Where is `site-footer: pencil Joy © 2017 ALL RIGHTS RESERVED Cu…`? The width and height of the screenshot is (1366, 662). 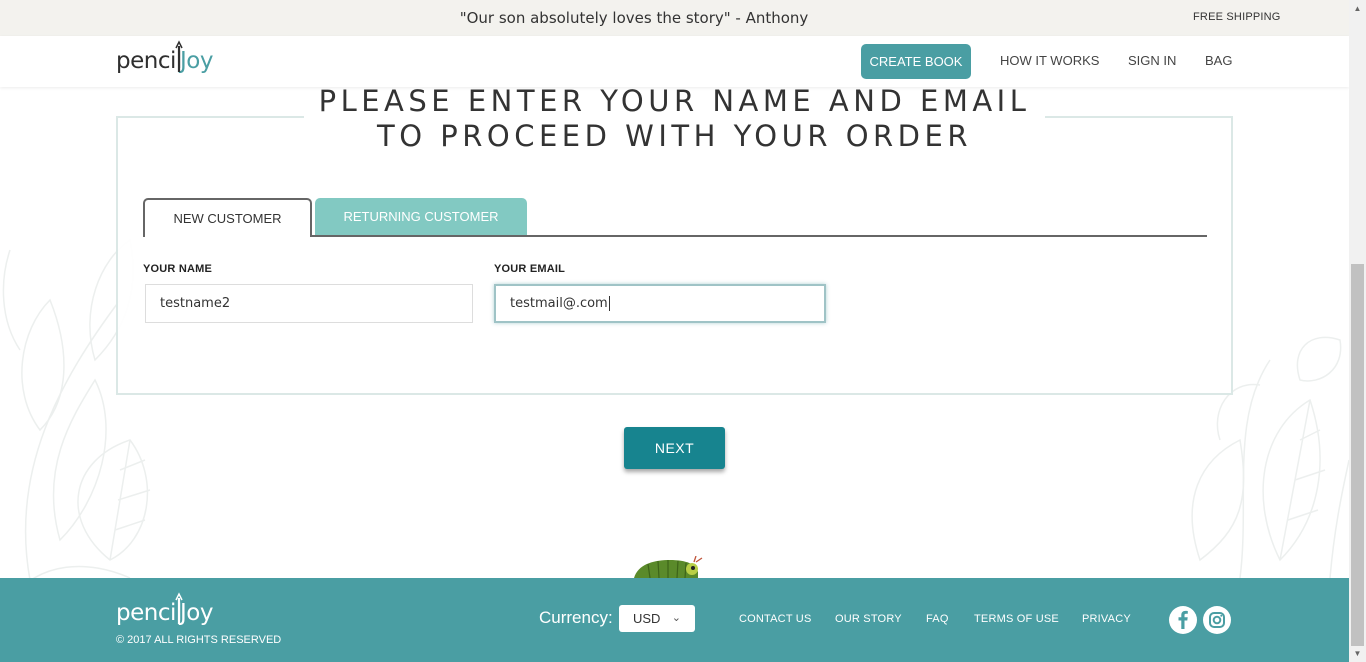
site-footer: pencil Joy © 2017 ALL RIGHTS RESERVED Cu… is located at coordinates (674, 620).